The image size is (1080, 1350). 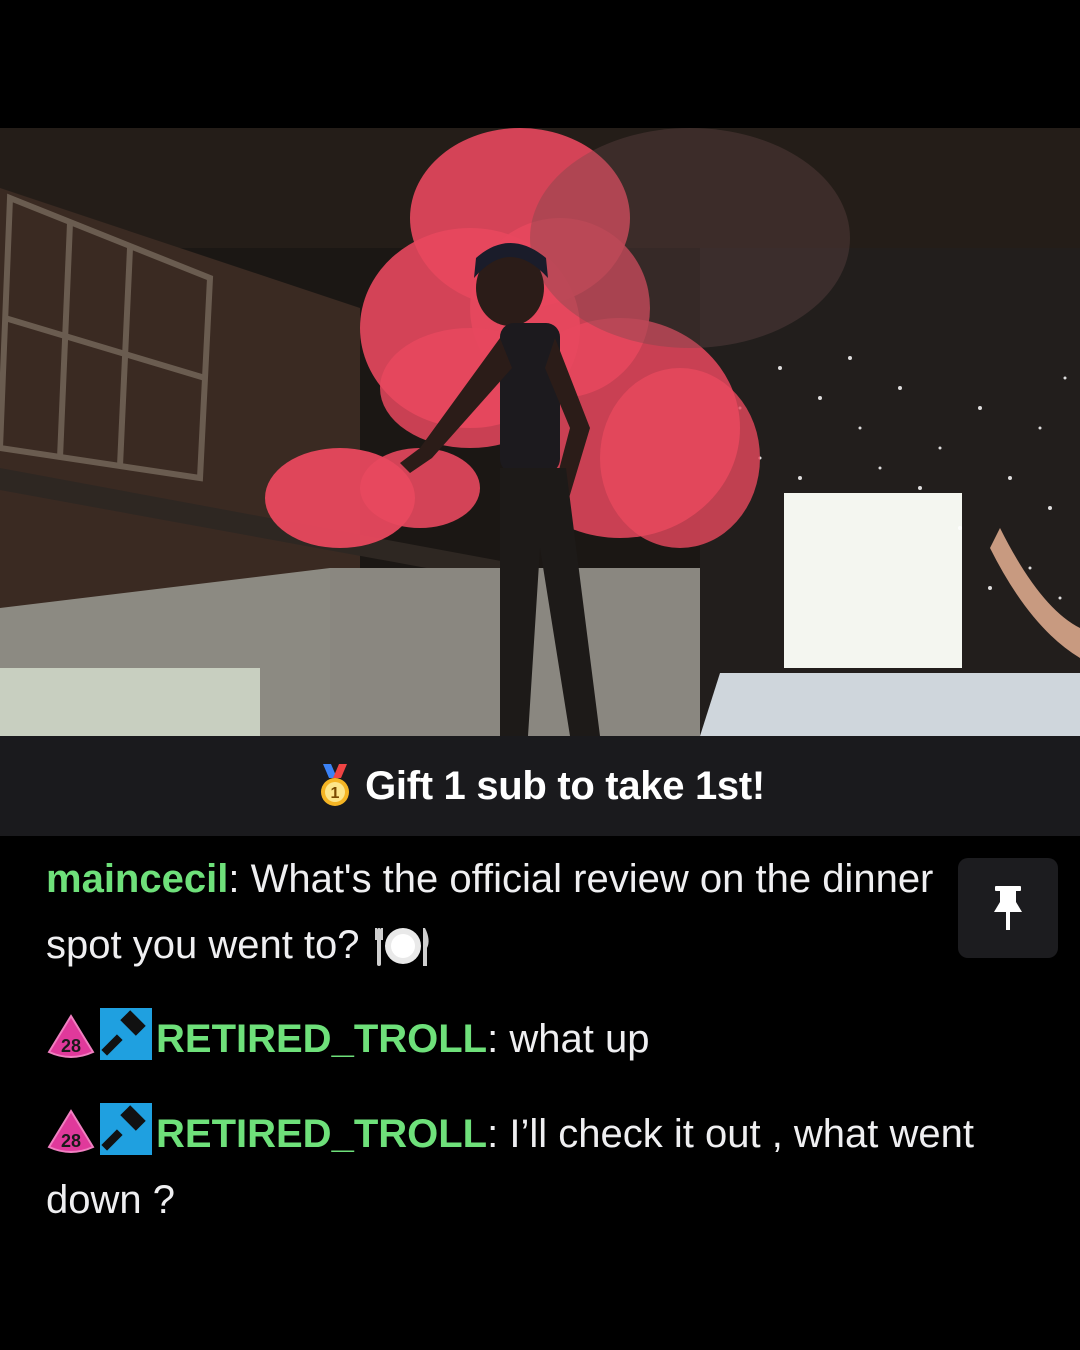 I want to click on pin-button, so click(x=1008, y=908).